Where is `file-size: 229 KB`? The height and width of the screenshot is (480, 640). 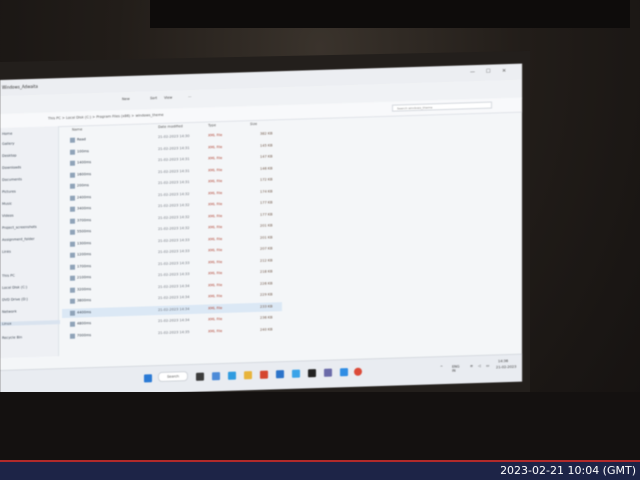
file-size: 229 KB is located at coordinates (266, 294).